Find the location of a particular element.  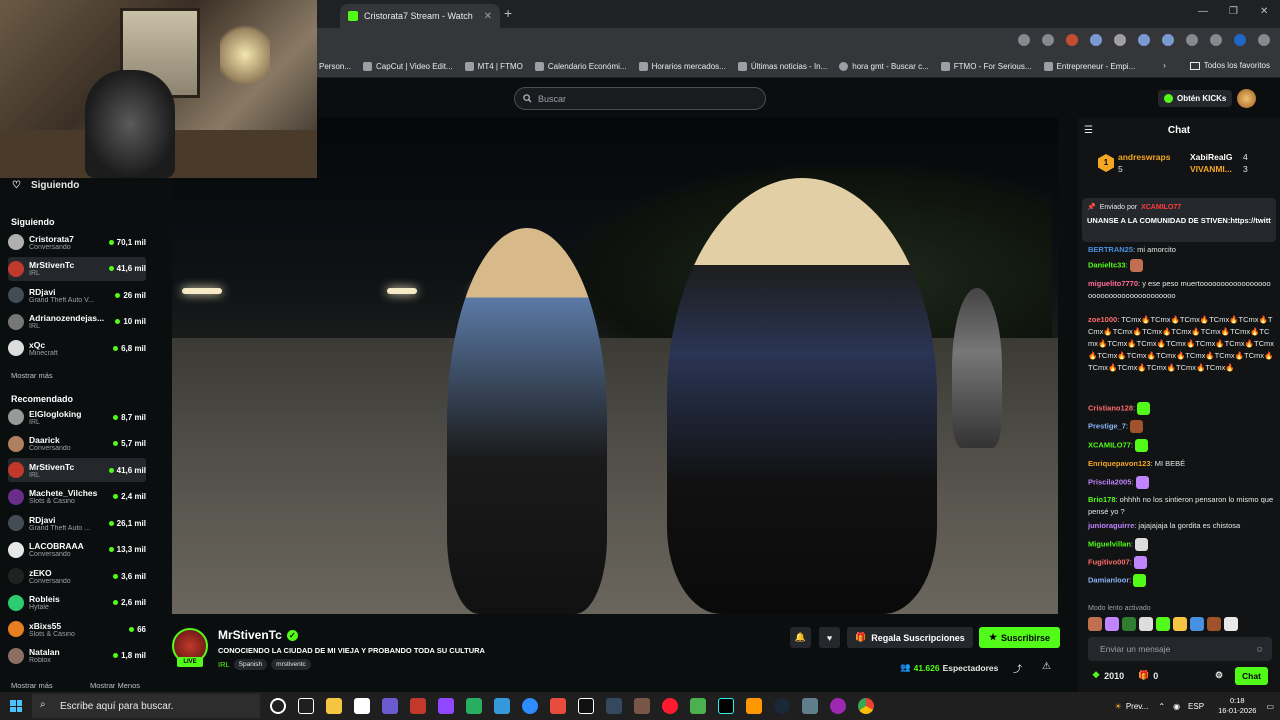

follow-heart-button: ♥ is located at coordinates (829, 637).